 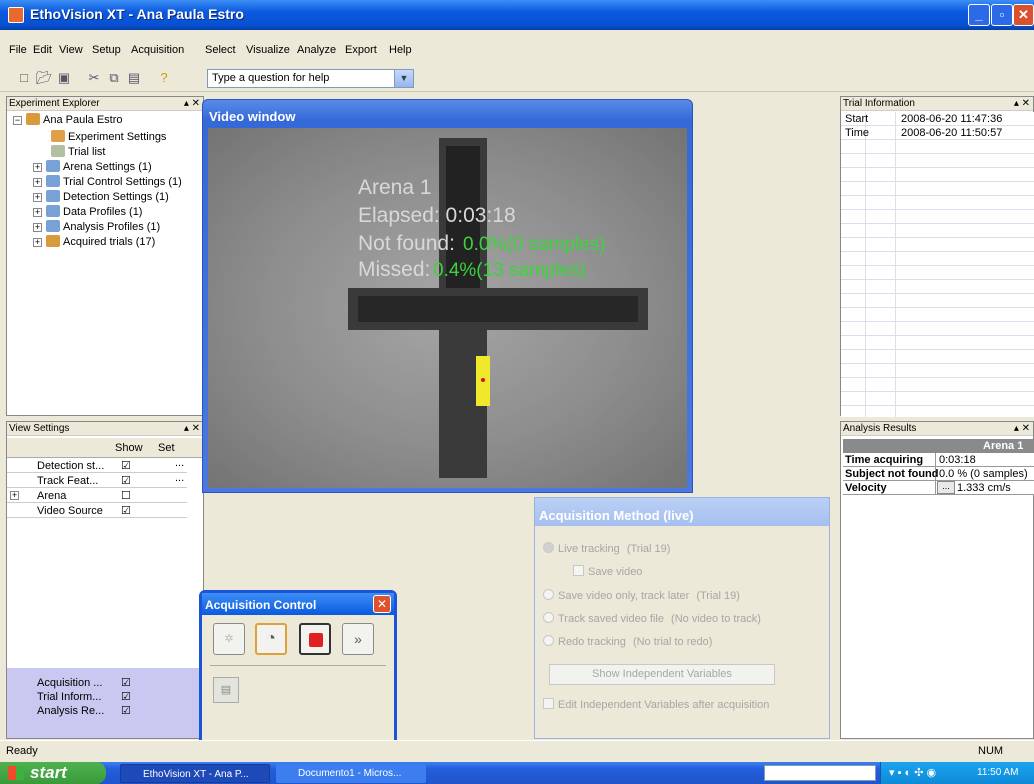 What do you see at coordinates (96, 226) in the screenshot?
I see `tree-item-analysis-profiles: + Analysis Profiles (1)` at bounding box center [96, 226].